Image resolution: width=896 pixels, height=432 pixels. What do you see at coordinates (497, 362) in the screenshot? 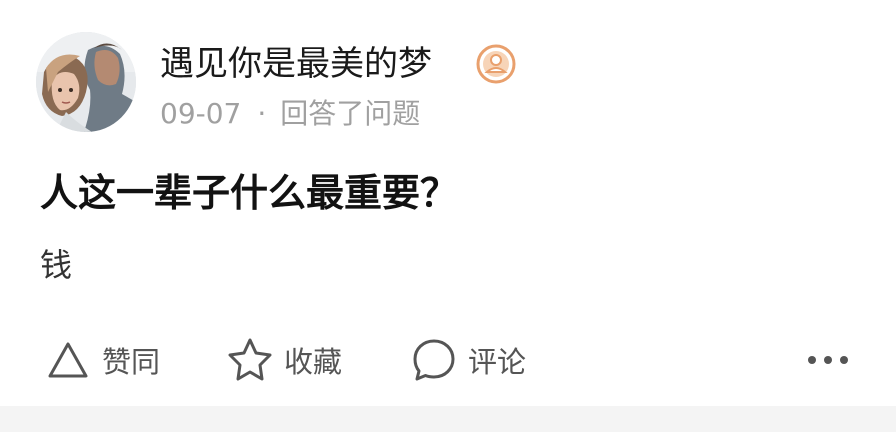
I see `comment-label: 评论` at bounding box center [497, 362].